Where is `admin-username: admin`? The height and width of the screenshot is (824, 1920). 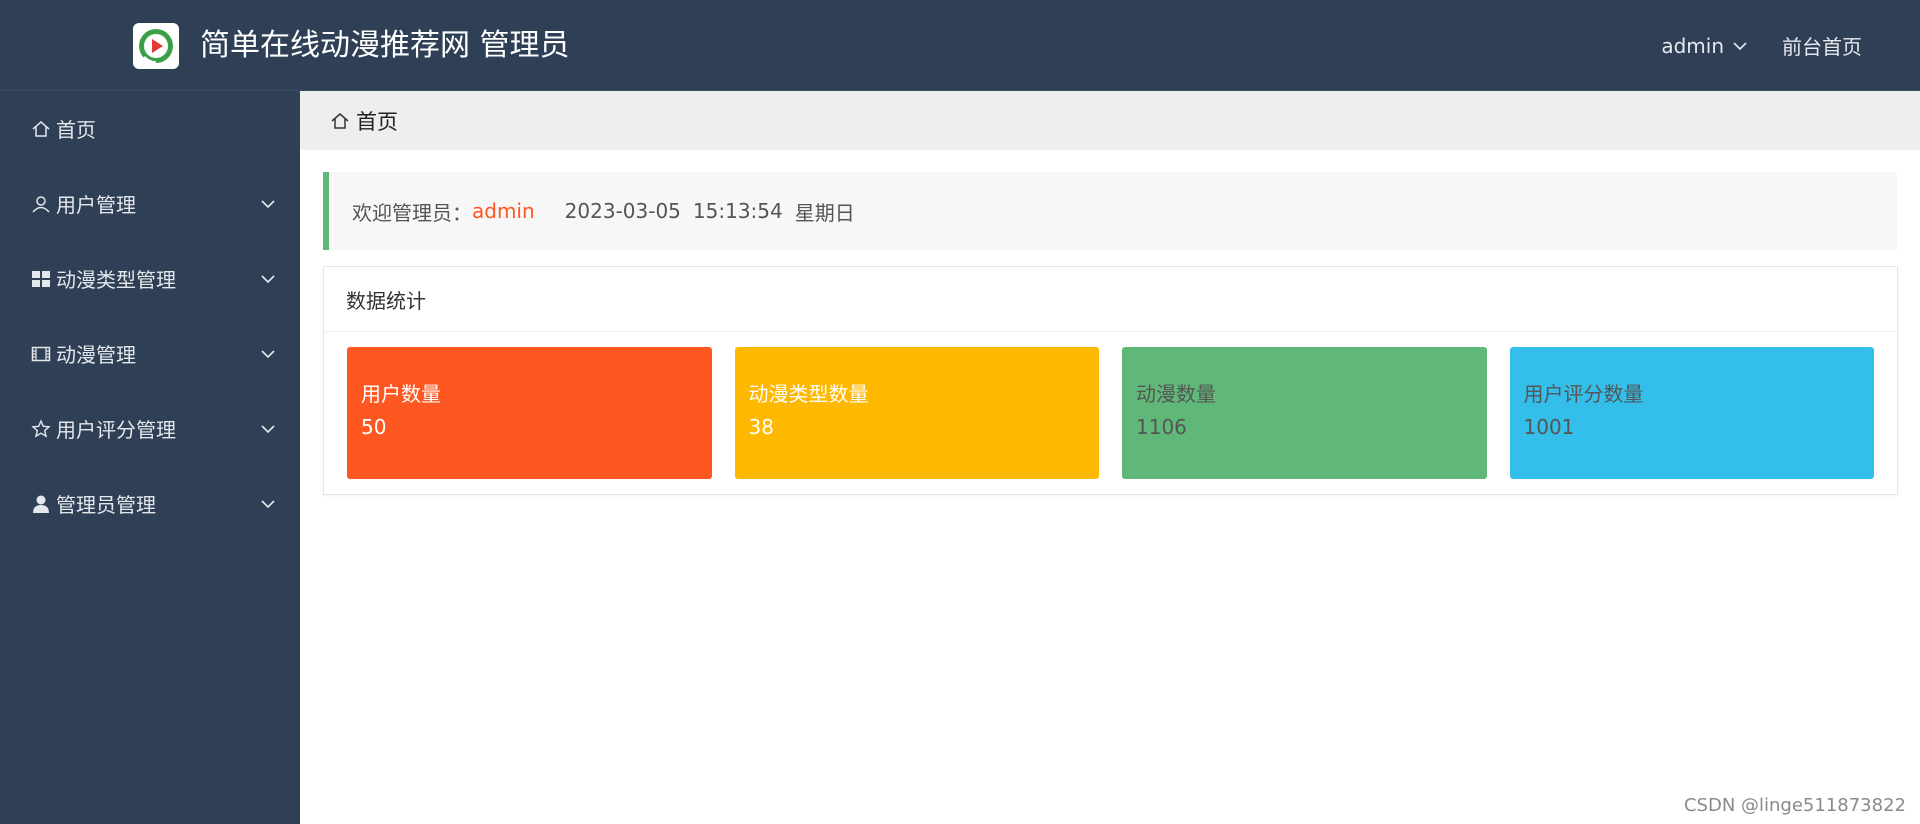 admin-username: admin is located at coordinates (1692, 45).